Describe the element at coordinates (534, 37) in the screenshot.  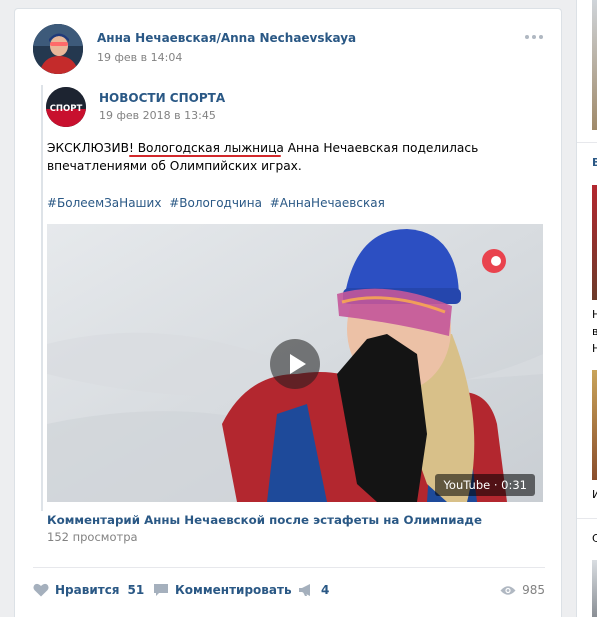
I see `more-icon` at that location.